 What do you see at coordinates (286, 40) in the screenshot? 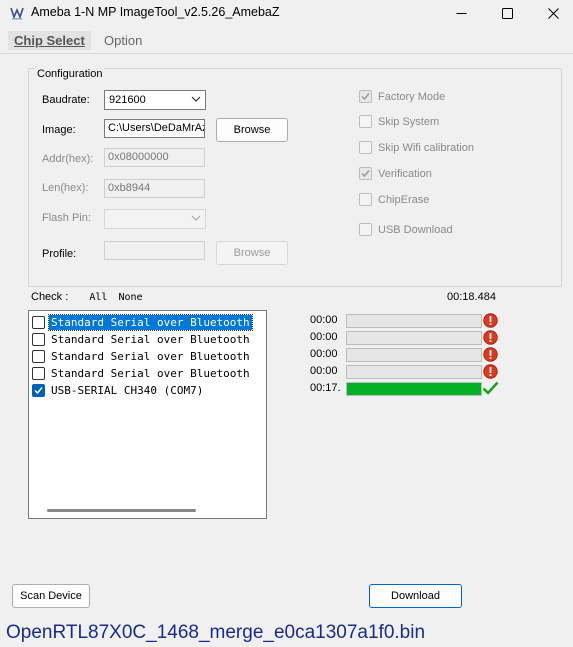
I see `menu-bar: Chip Select Option` at bounding box center [286, 40].